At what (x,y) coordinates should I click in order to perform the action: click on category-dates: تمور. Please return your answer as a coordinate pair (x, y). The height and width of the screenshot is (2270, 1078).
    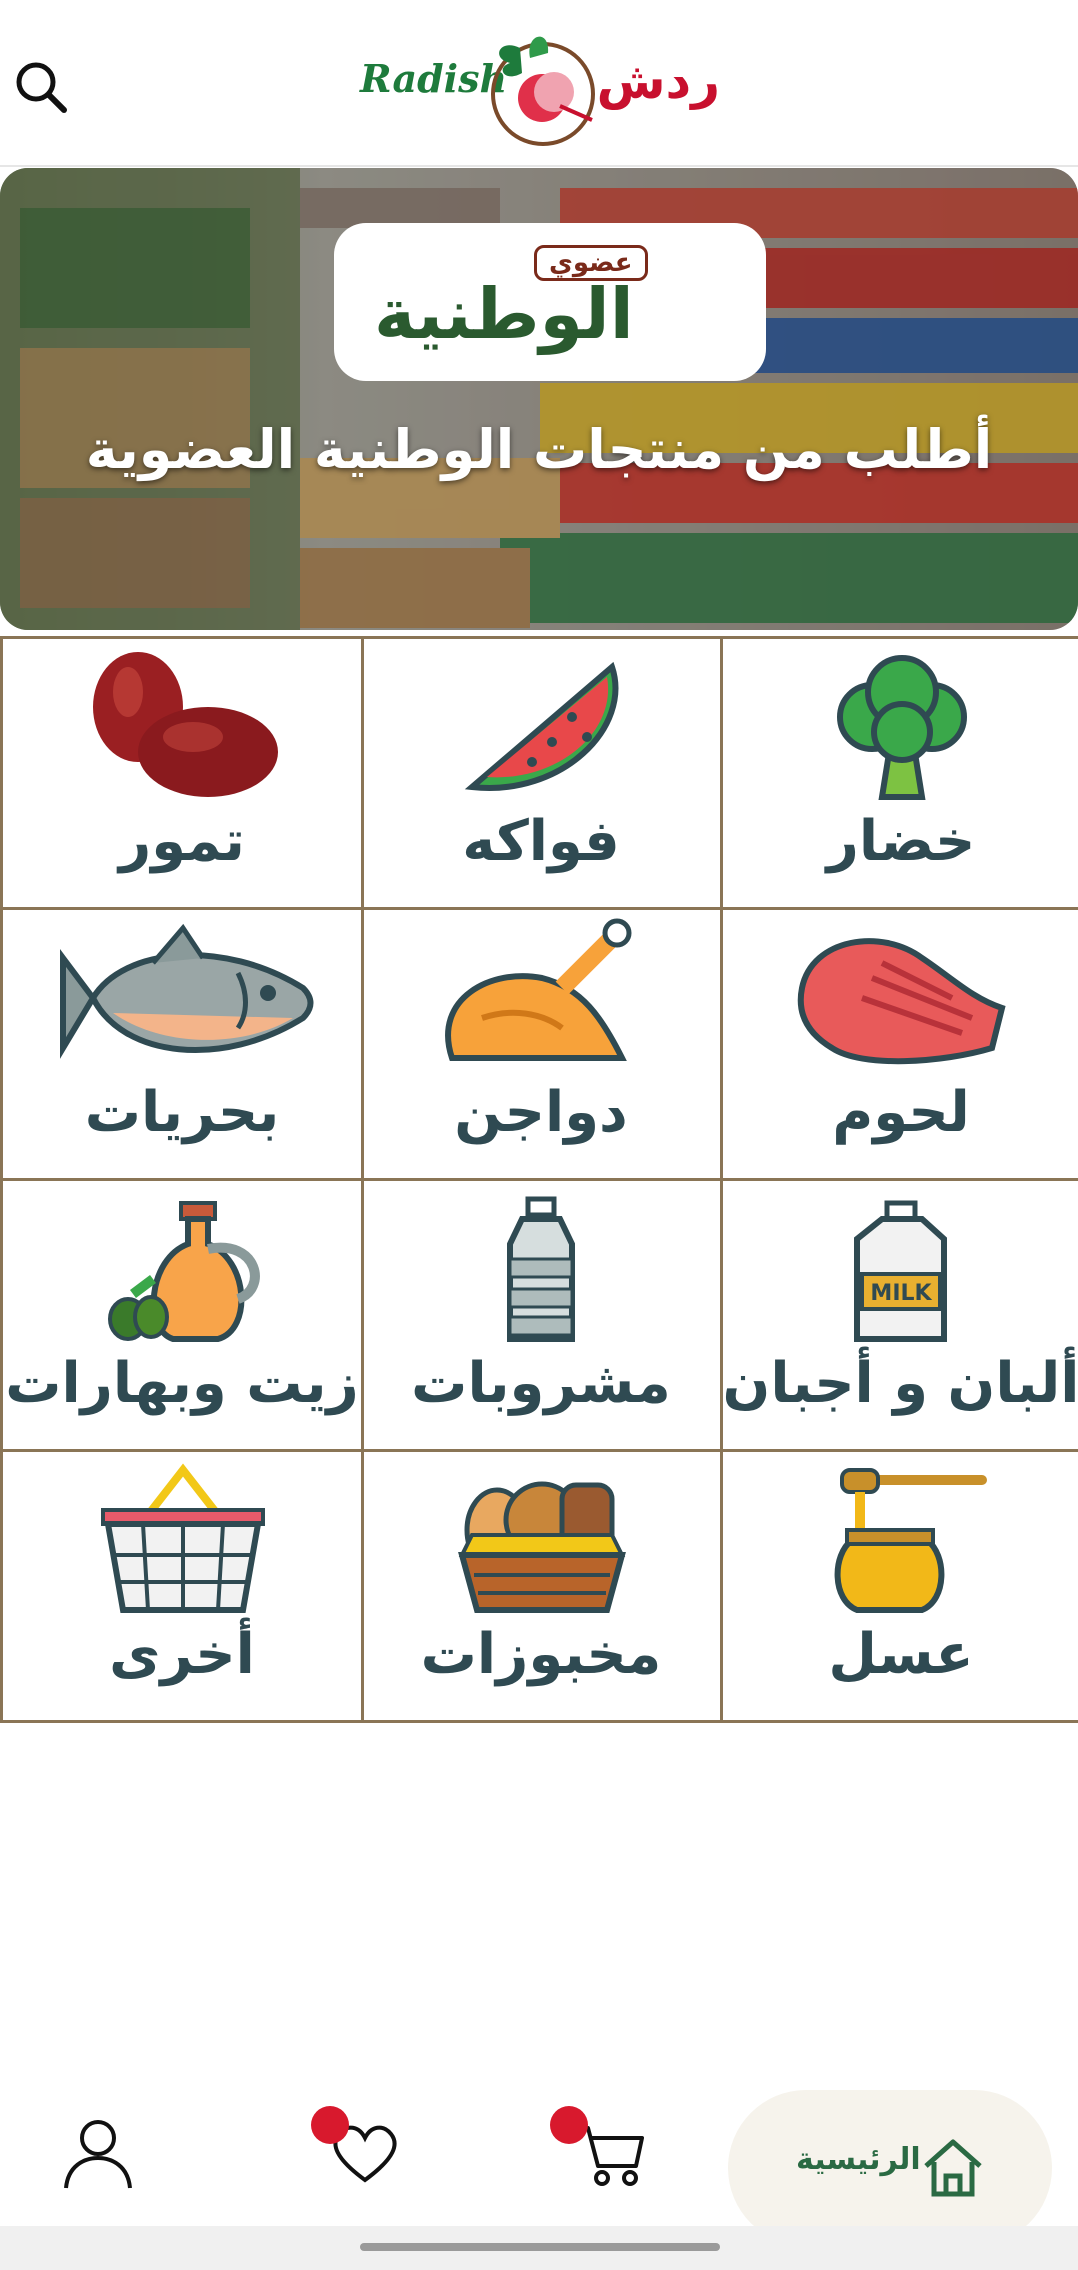
    Looking at the image, I should click on (182, 773).